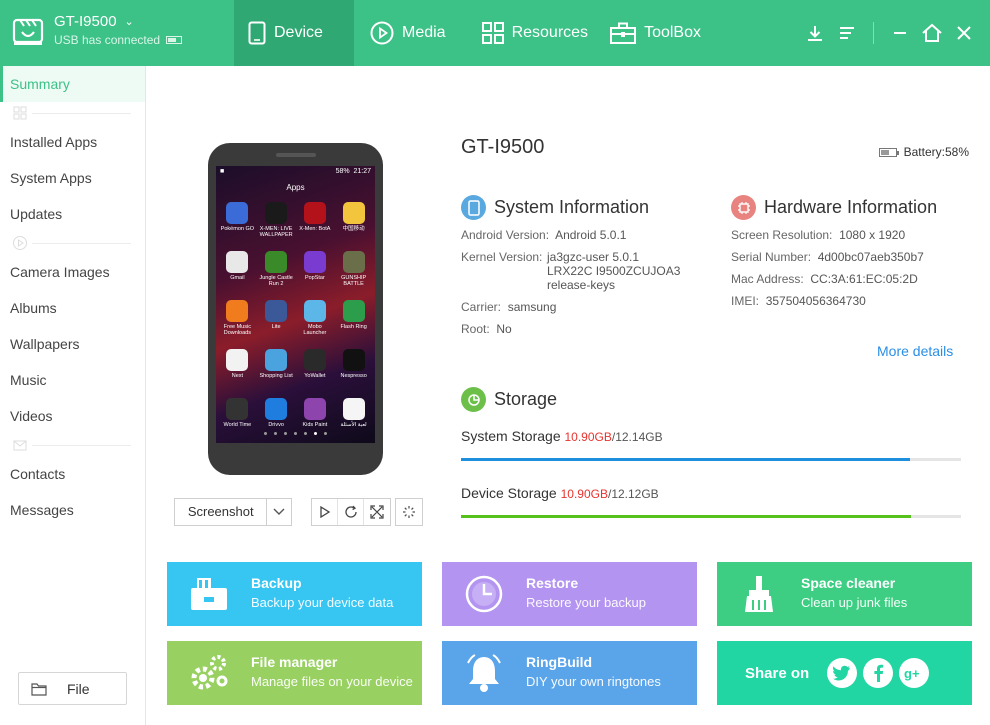 This screenshot has width=990, height=725. I want to click on sidebar-item-videos: Videos, so click(72, 416).